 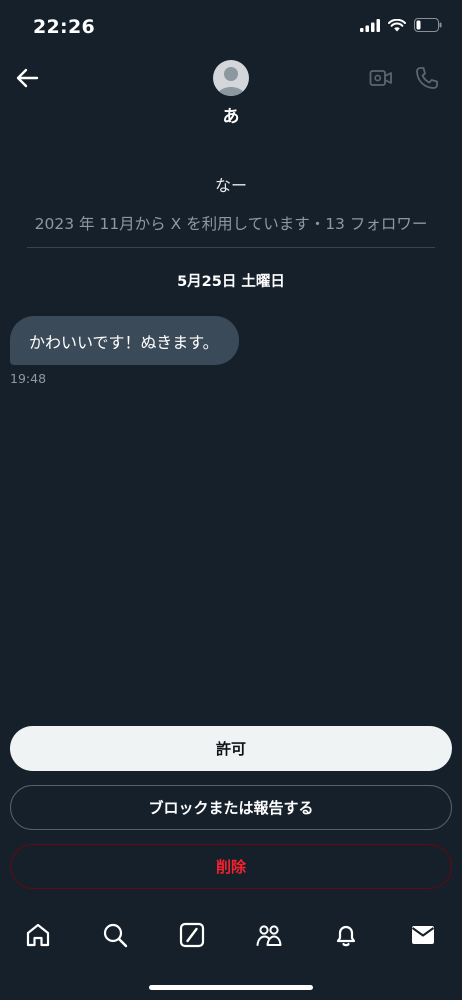 I want to click on default-avatar-icon, so click(x=231, y=81).